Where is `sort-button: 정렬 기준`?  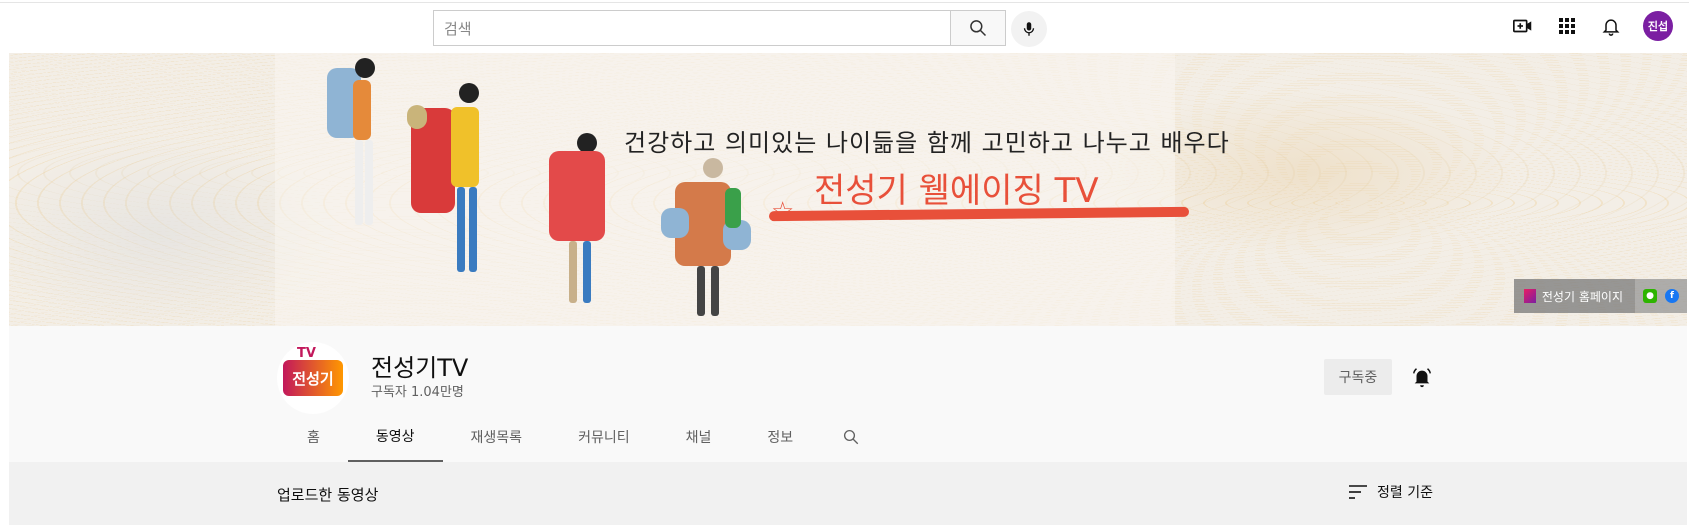 sort-button: 정렬 기준 is located at coordinates (1391, 492).